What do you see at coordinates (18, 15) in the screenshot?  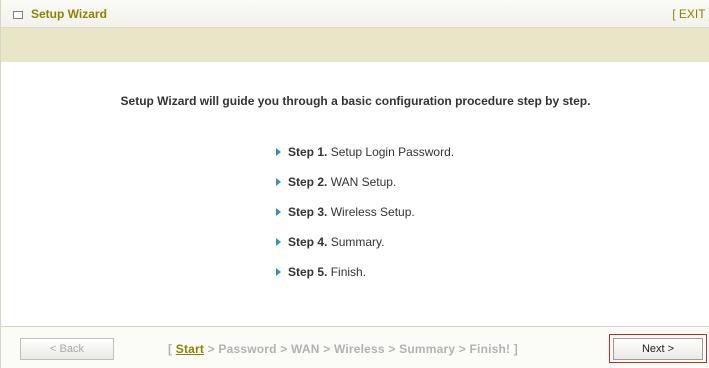 I see `window-icon` at bounding box center [18, 15].